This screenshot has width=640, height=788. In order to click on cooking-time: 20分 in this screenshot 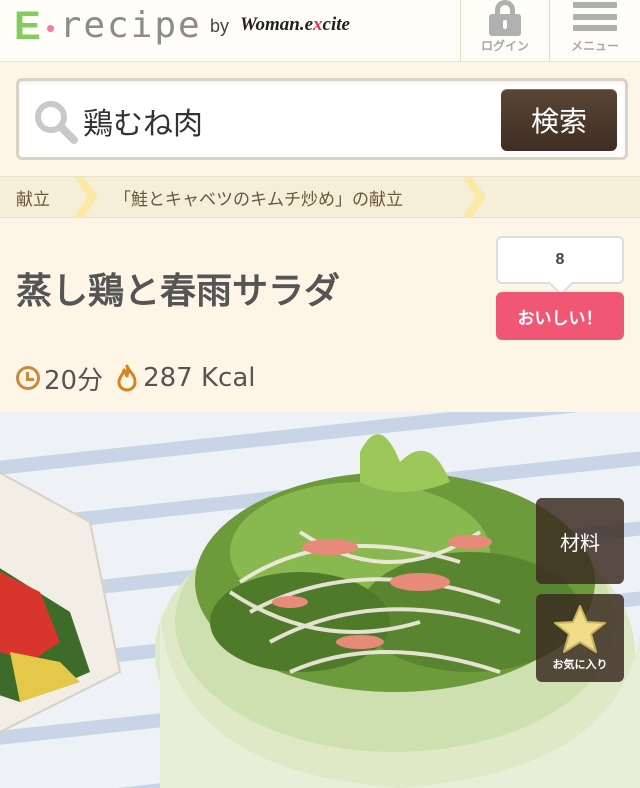, I will do `click(74, 380)`.